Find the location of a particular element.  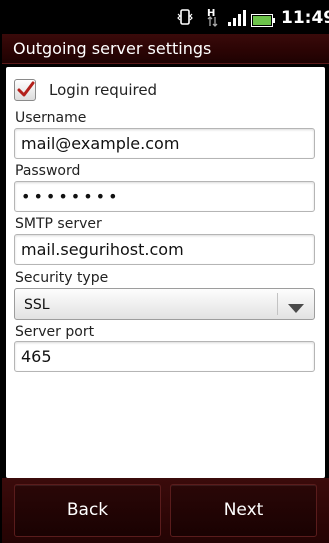

button-bar: Back Next is located at coordinates (165, 510).